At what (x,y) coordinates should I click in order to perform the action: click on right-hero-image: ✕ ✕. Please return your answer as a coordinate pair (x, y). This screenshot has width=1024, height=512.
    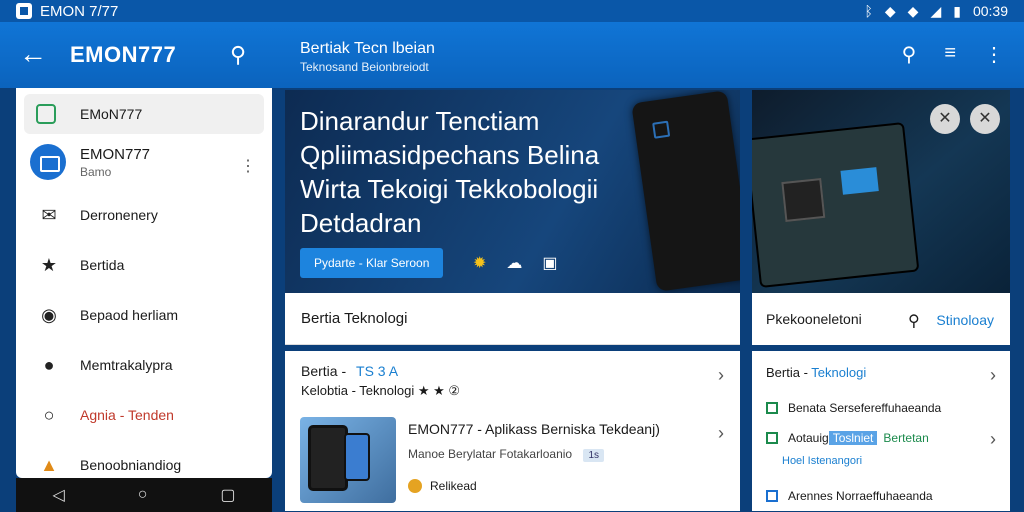
    Looking at the image, I should click on (881, 191).